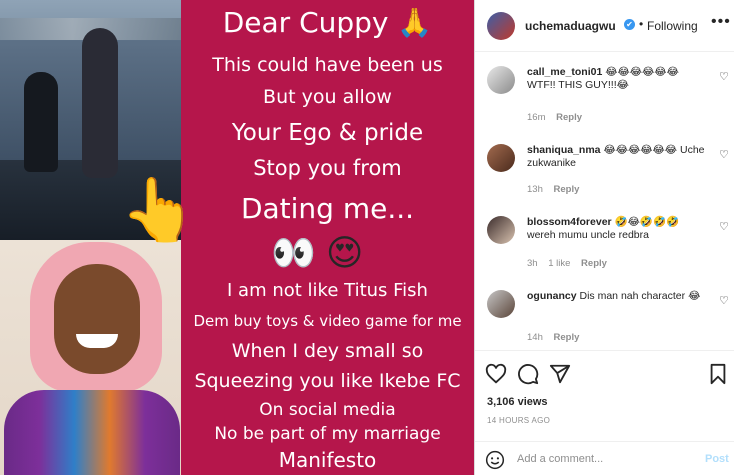  What do you see at coordinates (327, 97) in the screenshot?
I see `poster-line: But you allow` at bounding box center [327, 97].